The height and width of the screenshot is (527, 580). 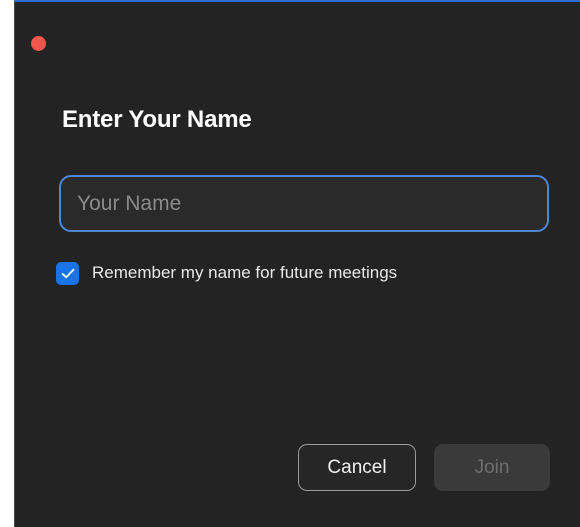 I want to click on join-button: Join, so click(x=492, y=467).